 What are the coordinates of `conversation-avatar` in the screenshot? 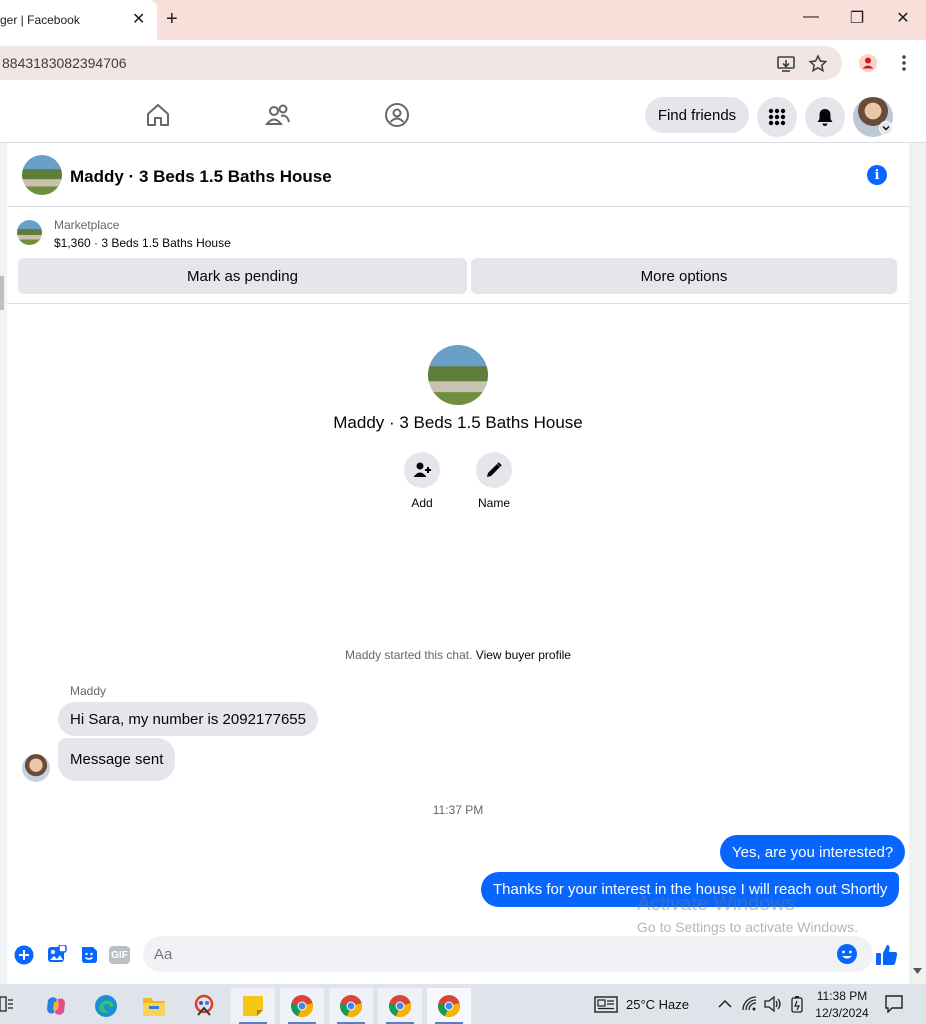 It's located at (42, 175).